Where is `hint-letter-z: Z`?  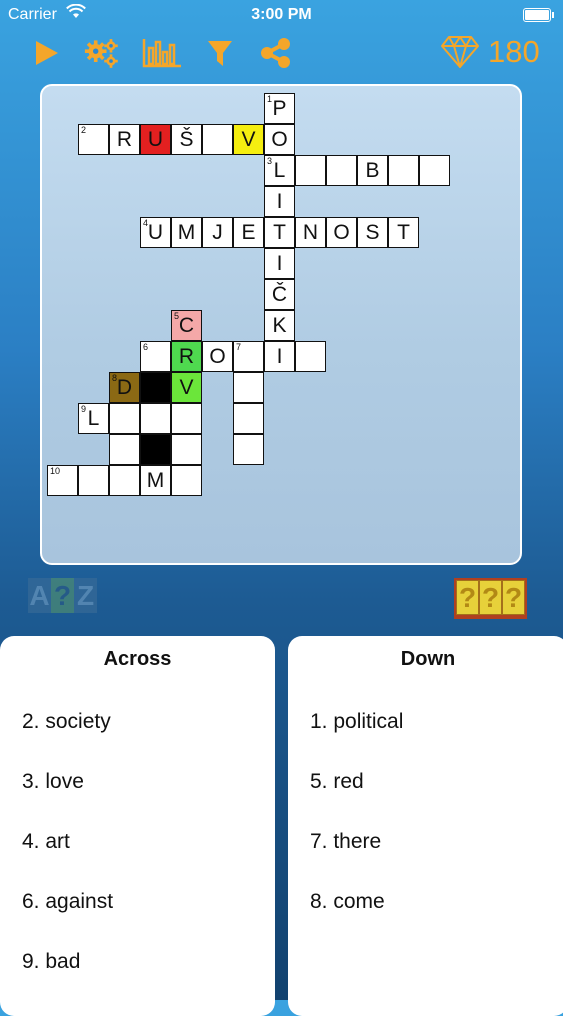 hint-letter-z: Z is located at coordinates (85, 595).